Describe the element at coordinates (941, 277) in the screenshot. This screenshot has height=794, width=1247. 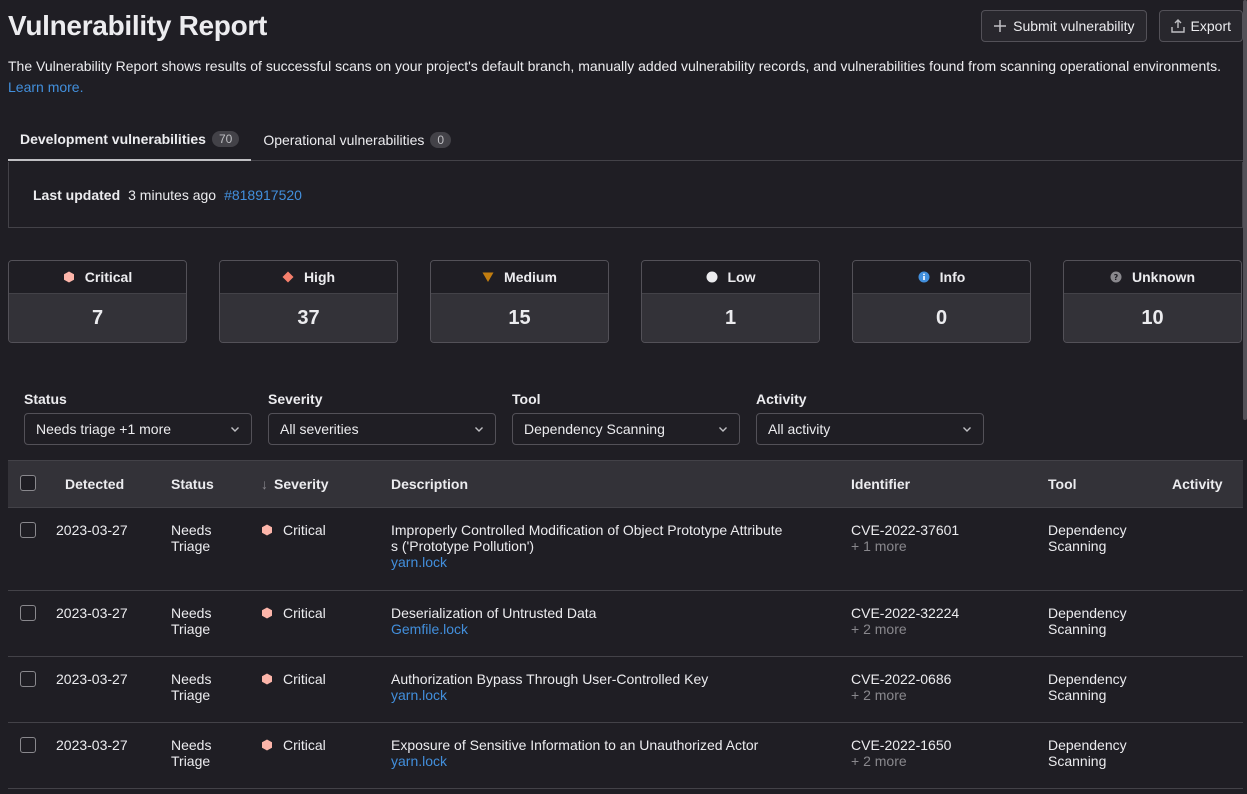
I see `card-header: Info` at that location.